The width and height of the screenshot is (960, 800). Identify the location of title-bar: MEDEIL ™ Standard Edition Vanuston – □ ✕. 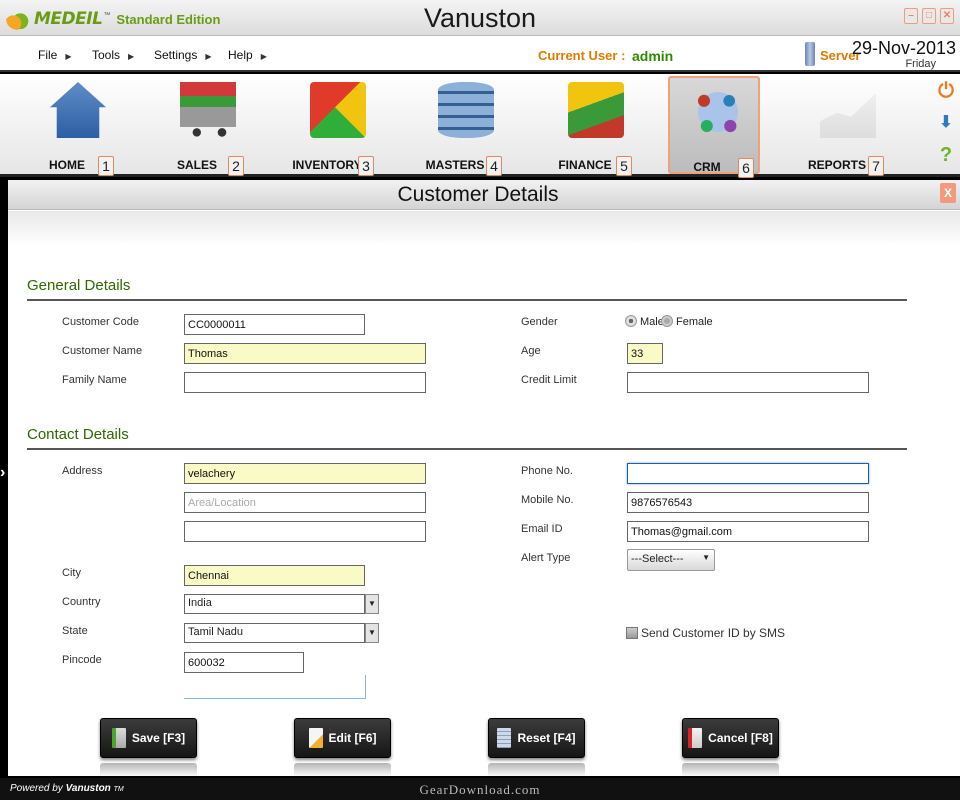
(480, 18).